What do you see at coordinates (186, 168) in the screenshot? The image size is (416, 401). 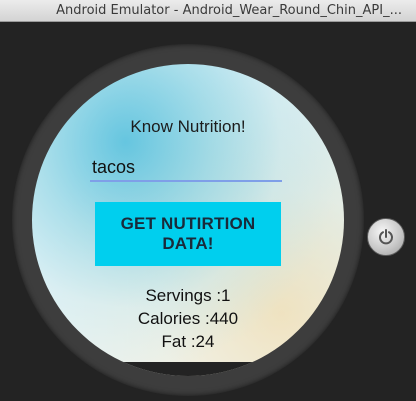 I see `food-search-input` at bounding box center [186, 168].